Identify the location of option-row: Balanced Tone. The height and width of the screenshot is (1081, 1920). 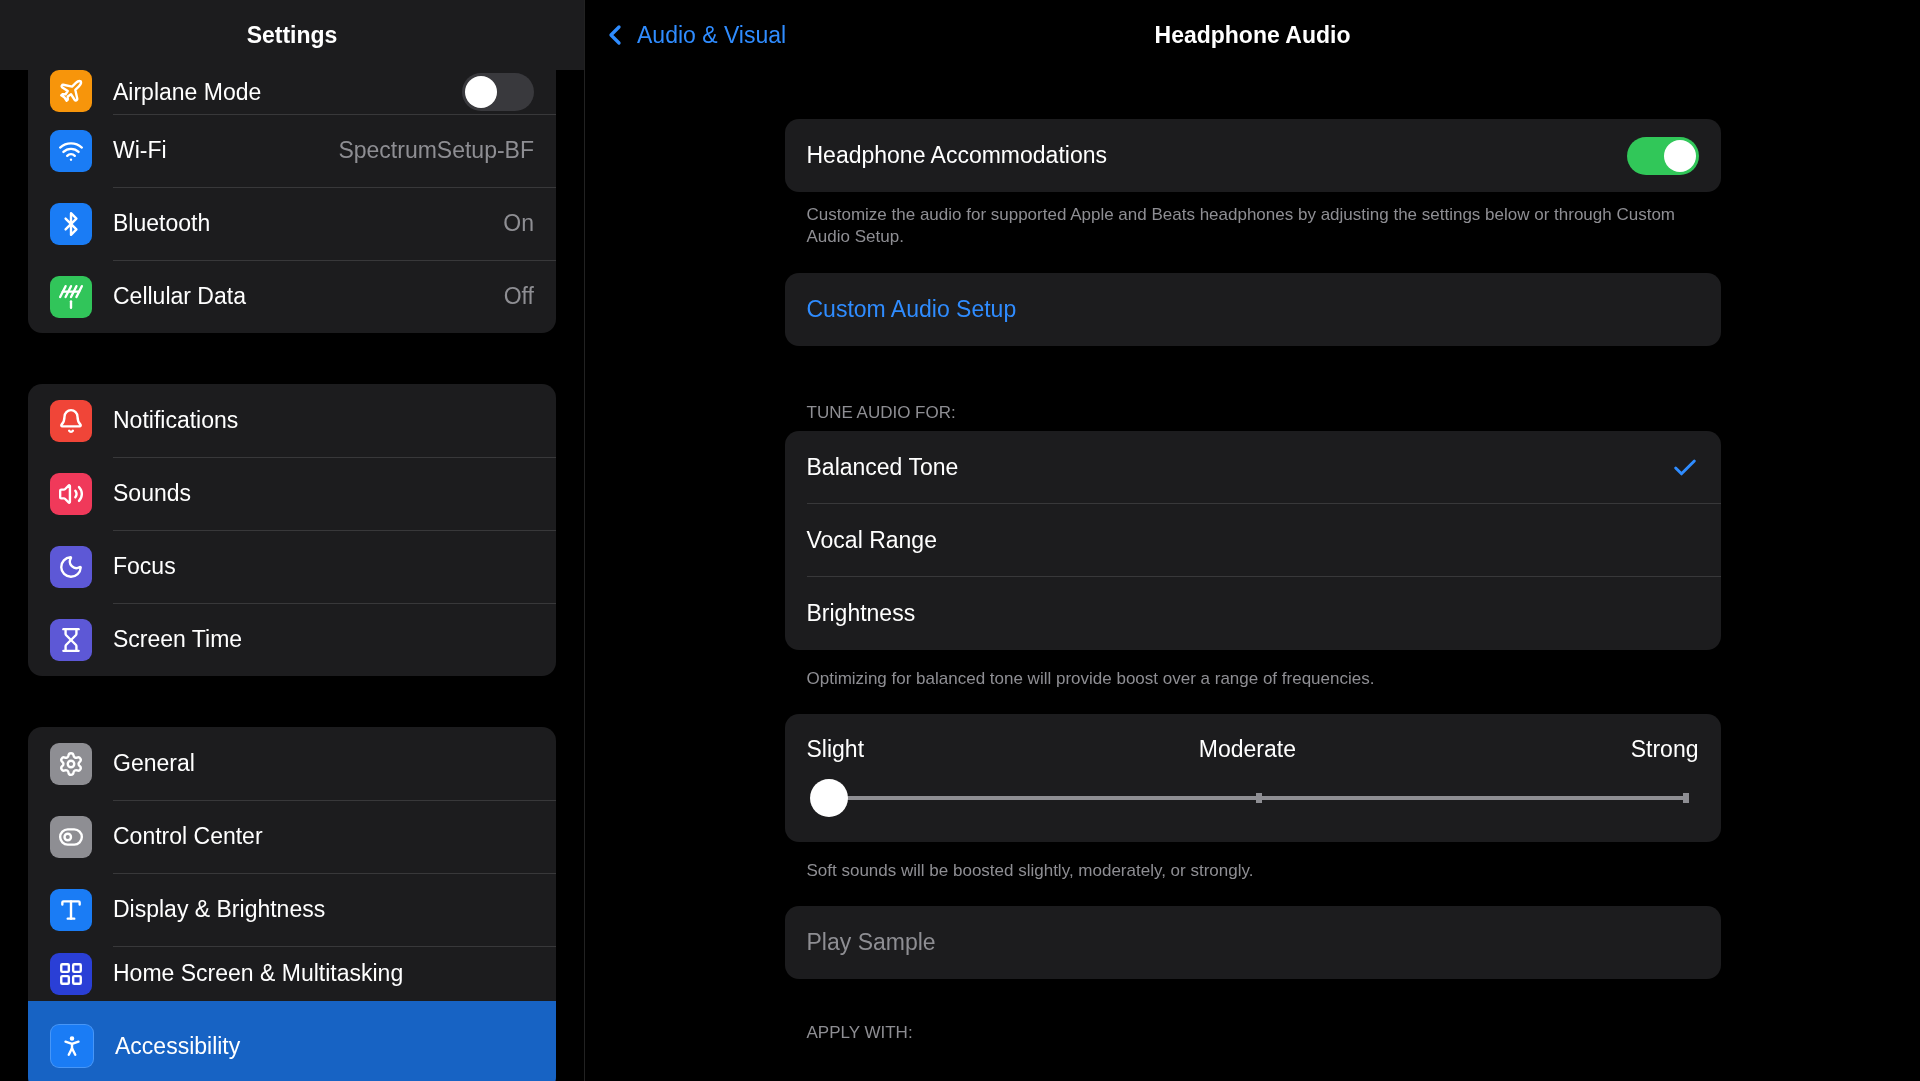
(1252, 467).